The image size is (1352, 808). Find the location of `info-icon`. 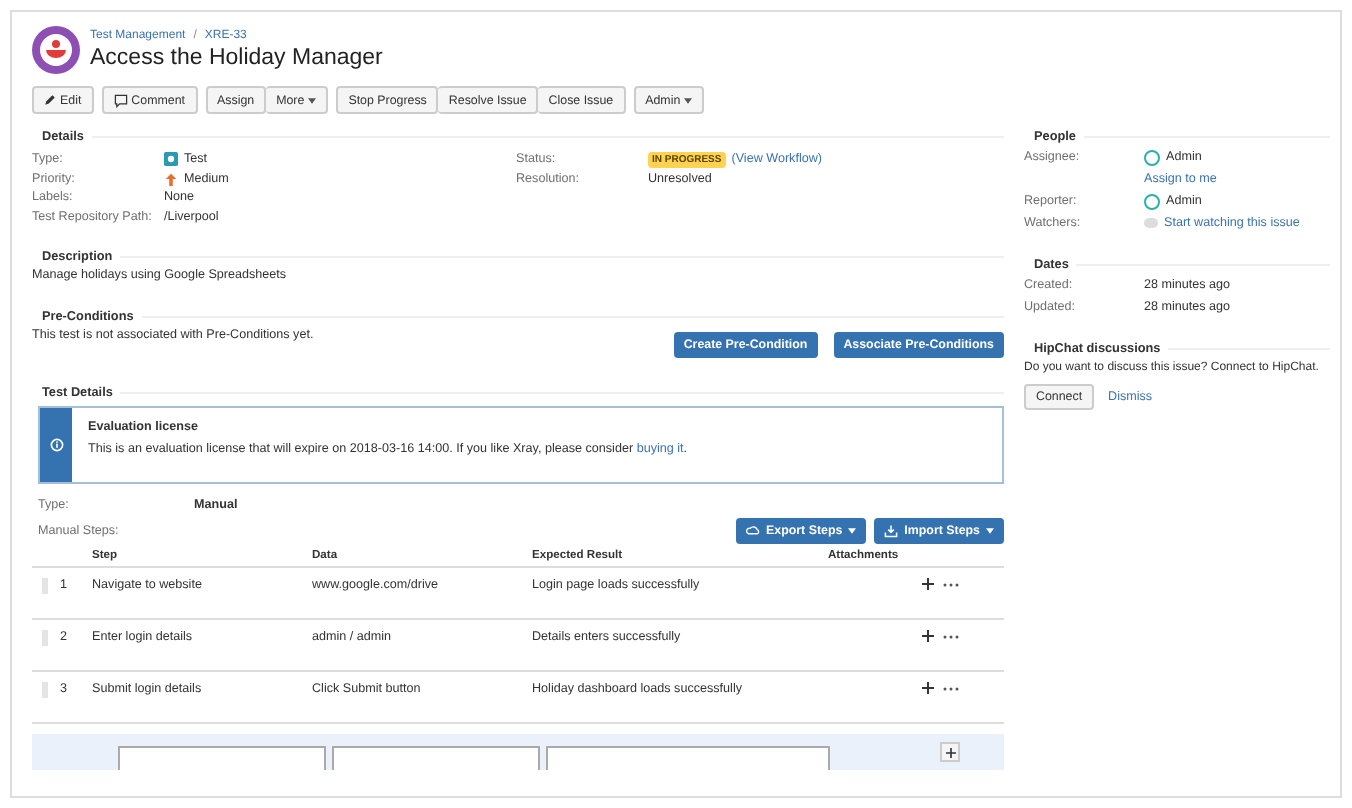

info-icon is located at coordinates (56, 445).